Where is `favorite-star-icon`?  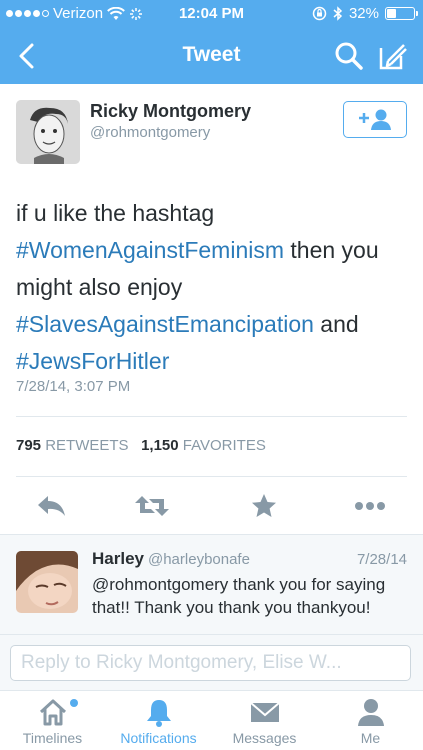
favorite-star-icon is located at coordinates (264, 505).